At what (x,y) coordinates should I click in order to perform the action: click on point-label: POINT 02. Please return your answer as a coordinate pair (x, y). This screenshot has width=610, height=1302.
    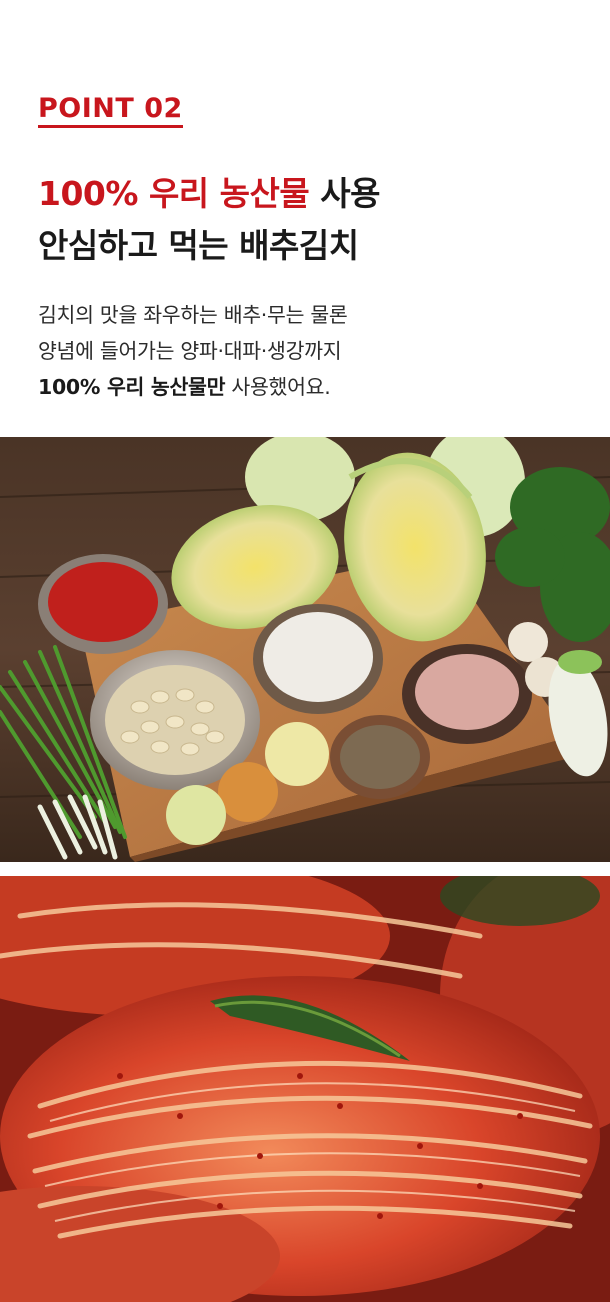
    Looking at the image, I should click on (110, 111).